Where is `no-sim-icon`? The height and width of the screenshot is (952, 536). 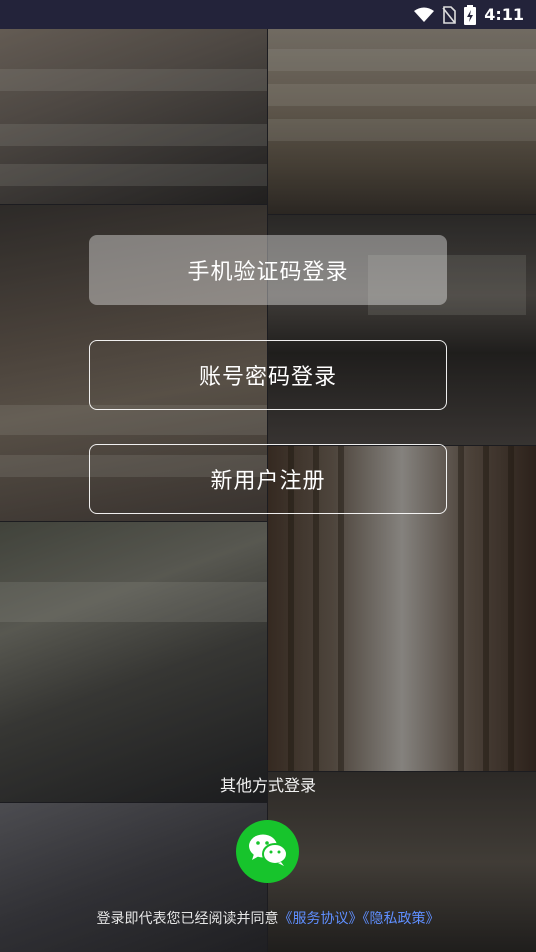 no-sim-icon is located at coordinates (449, 14).